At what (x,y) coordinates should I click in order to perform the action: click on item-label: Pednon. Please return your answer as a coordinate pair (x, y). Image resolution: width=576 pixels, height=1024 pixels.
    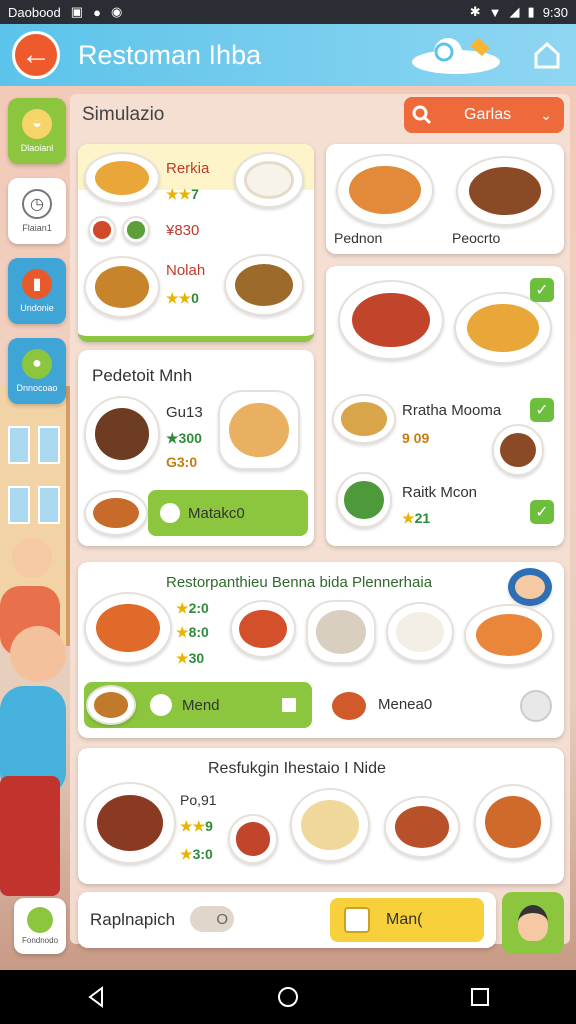
    Looking at the image, I should click on (358, 238).